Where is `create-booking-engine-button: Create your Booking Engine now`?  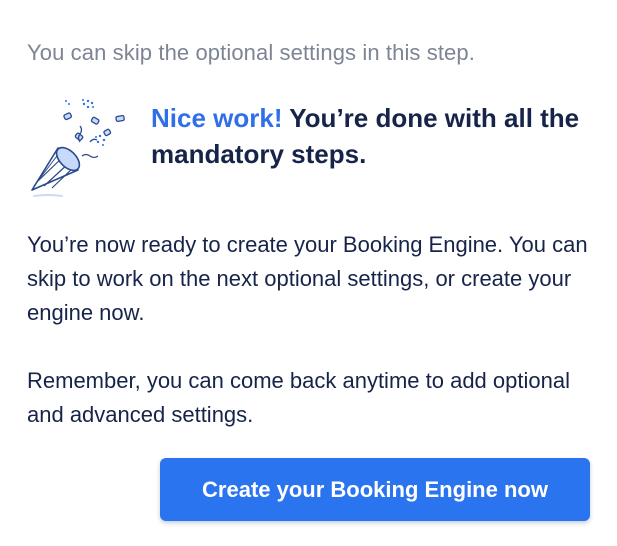 create-booking-engine-button: Create your Booking Engine now is located at coordinates (375, 489).